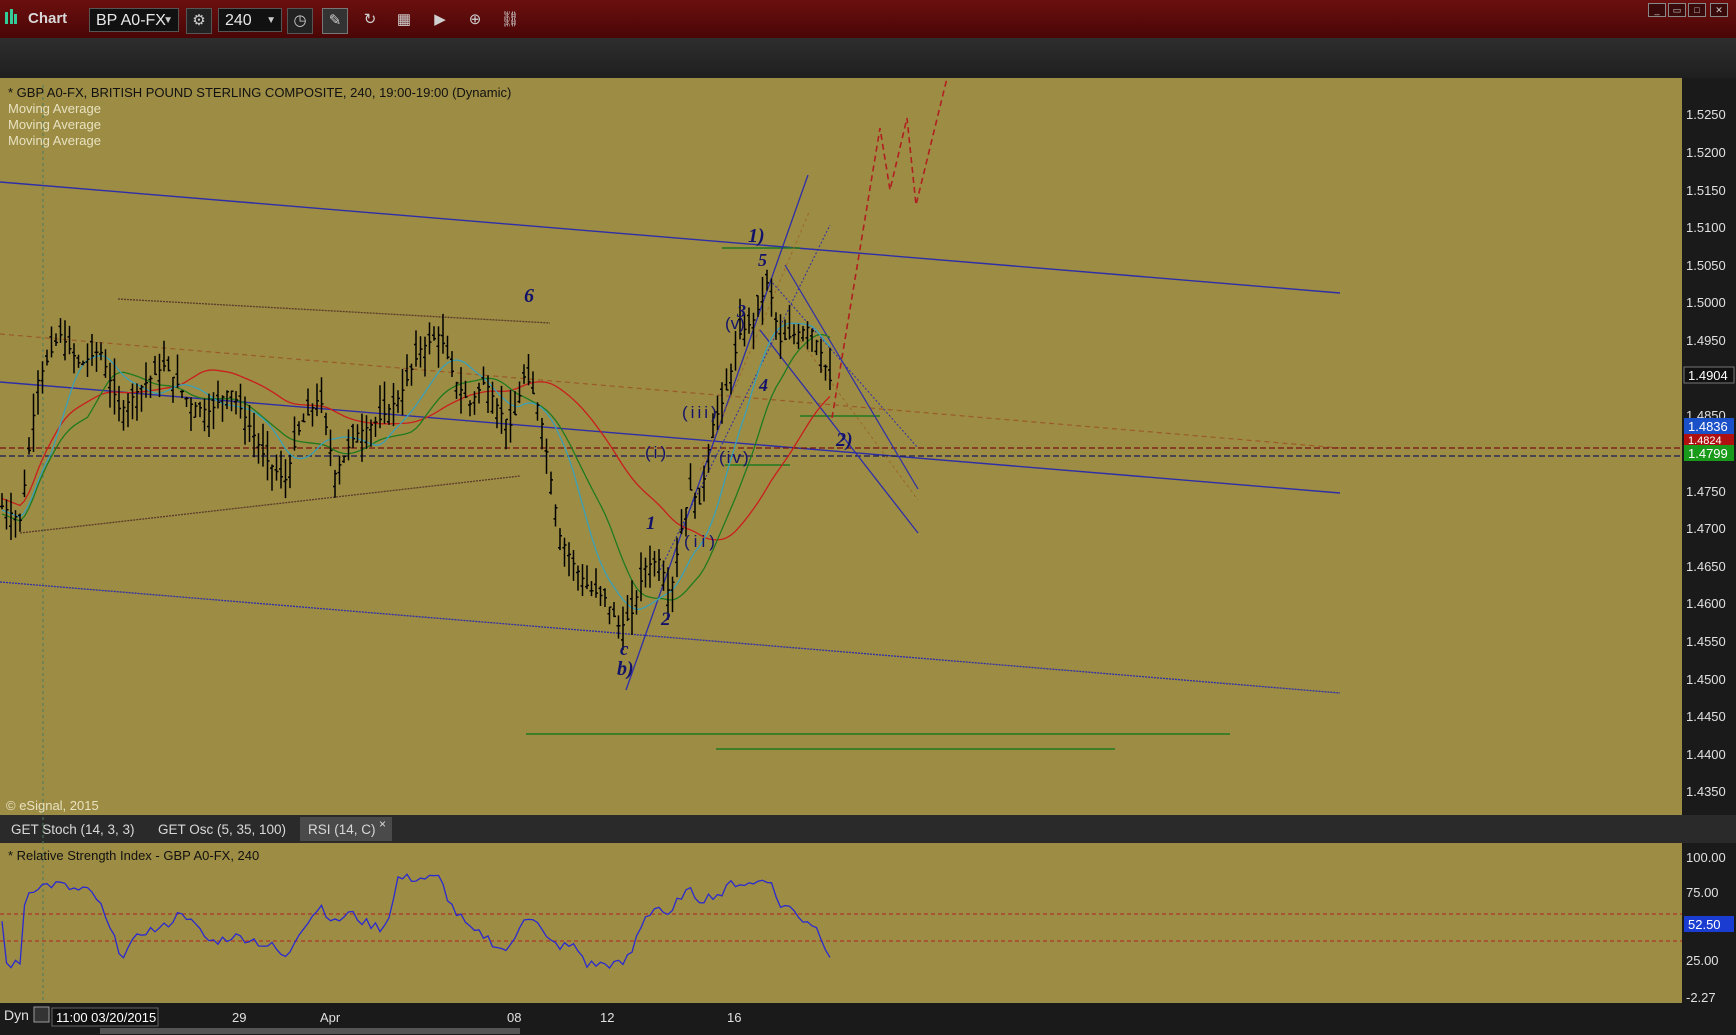 The width and height of the screenshot is (1736, 1035). I want to click on maximize-button: □, so click(1697, 10).